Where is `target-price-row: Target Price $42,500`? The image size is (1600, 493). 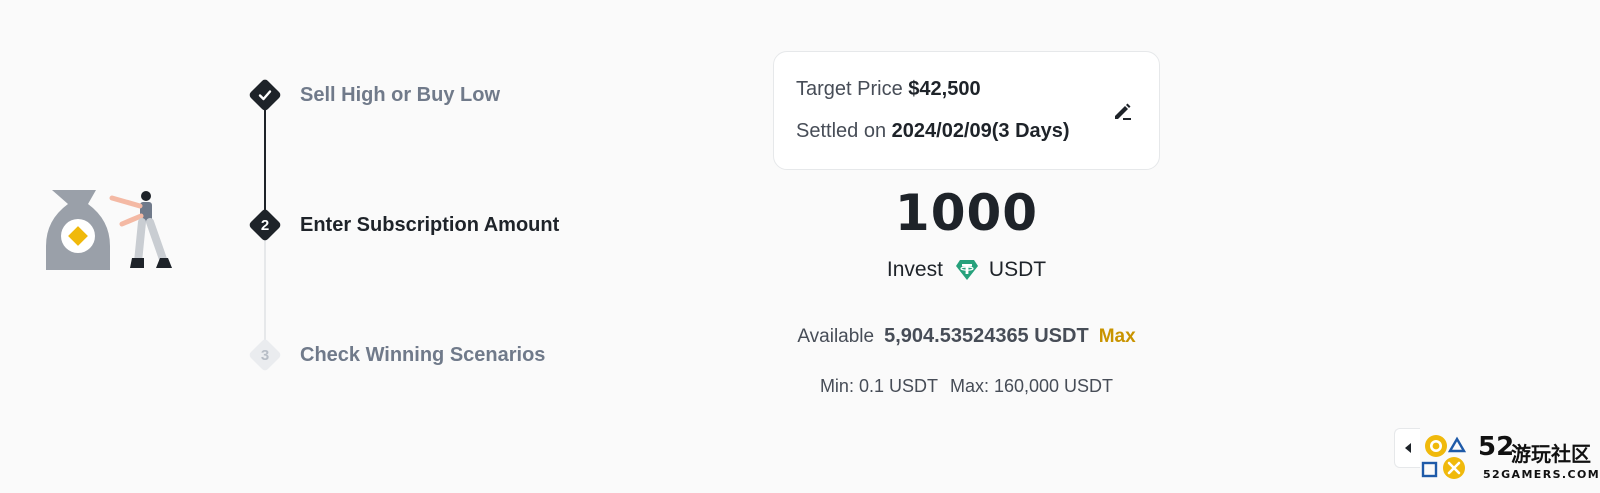
target-price-row: Target Price $42,500 is located at coordinates (888, 89).